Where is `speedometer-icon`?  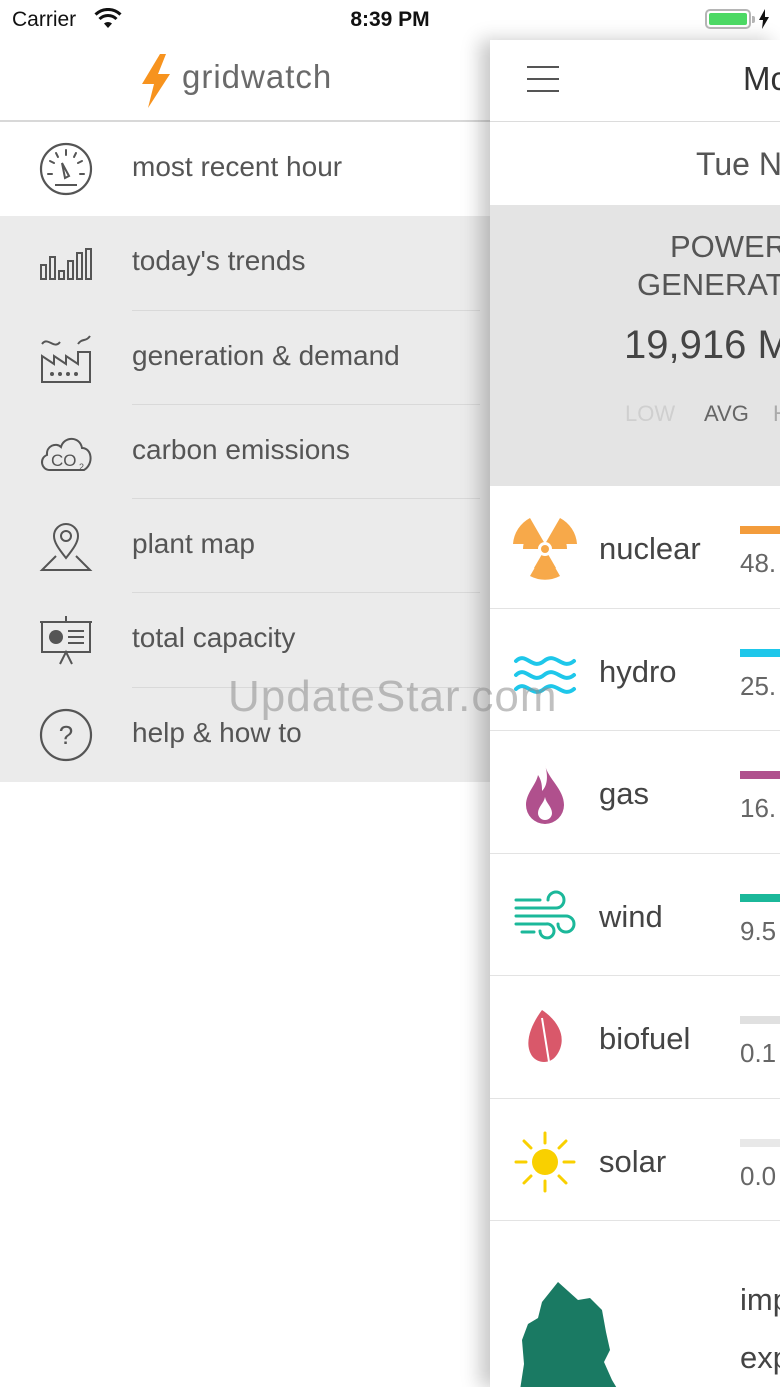 speedometer-icon is located at coordinates (66, 169).